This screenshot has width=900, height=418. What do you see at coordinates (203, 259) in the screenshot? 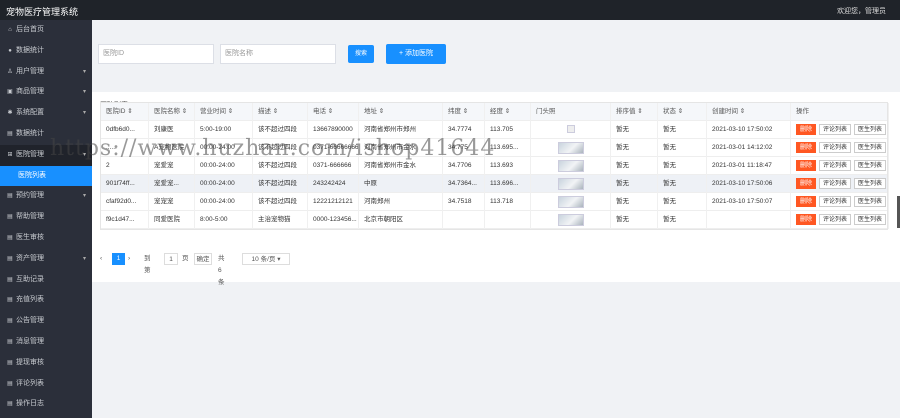
I see `confirm-page-button: 确定` at bounding box center [203, 259].